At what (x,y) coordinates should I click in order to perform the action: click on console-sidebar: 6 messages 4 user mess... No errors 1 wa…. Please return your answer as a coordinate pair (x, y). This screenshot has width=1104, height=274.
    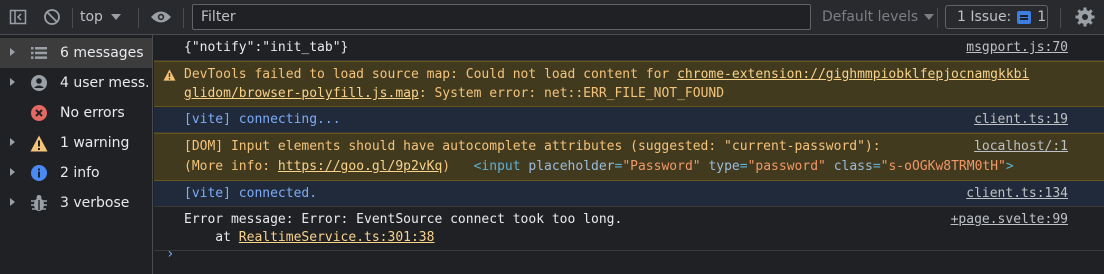
    Looking at the image, I should click on (76, 154).